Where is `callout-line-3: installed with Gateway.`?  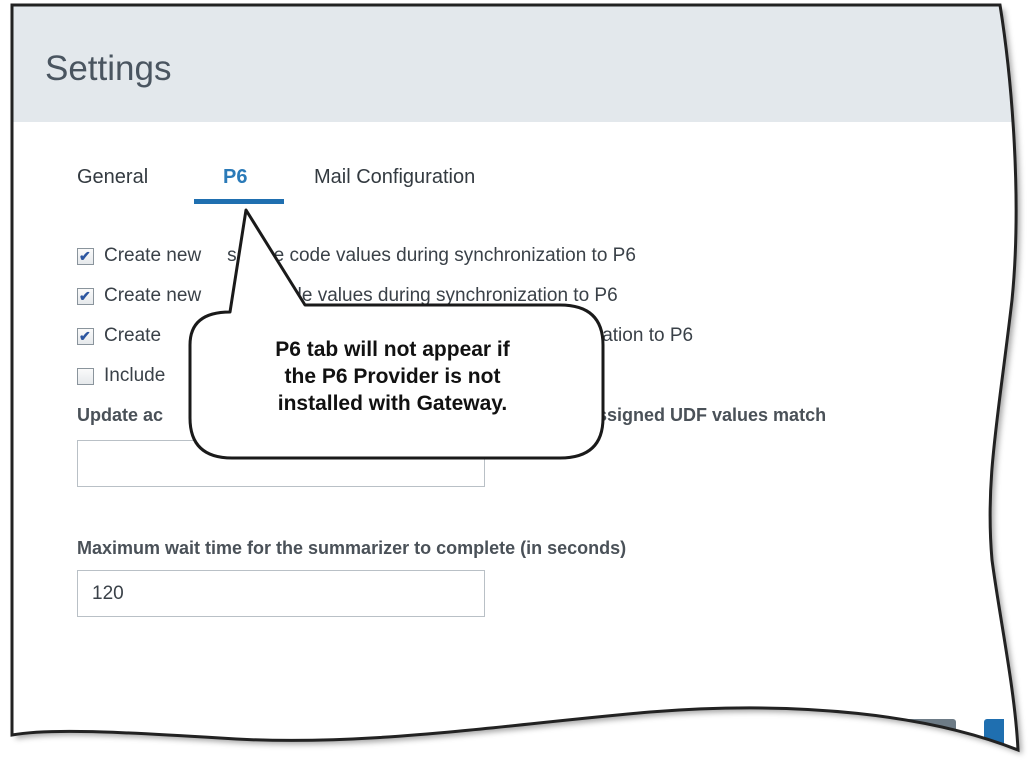 callout-line-3: installed with Gateway. is located at coordinates (392, 403).